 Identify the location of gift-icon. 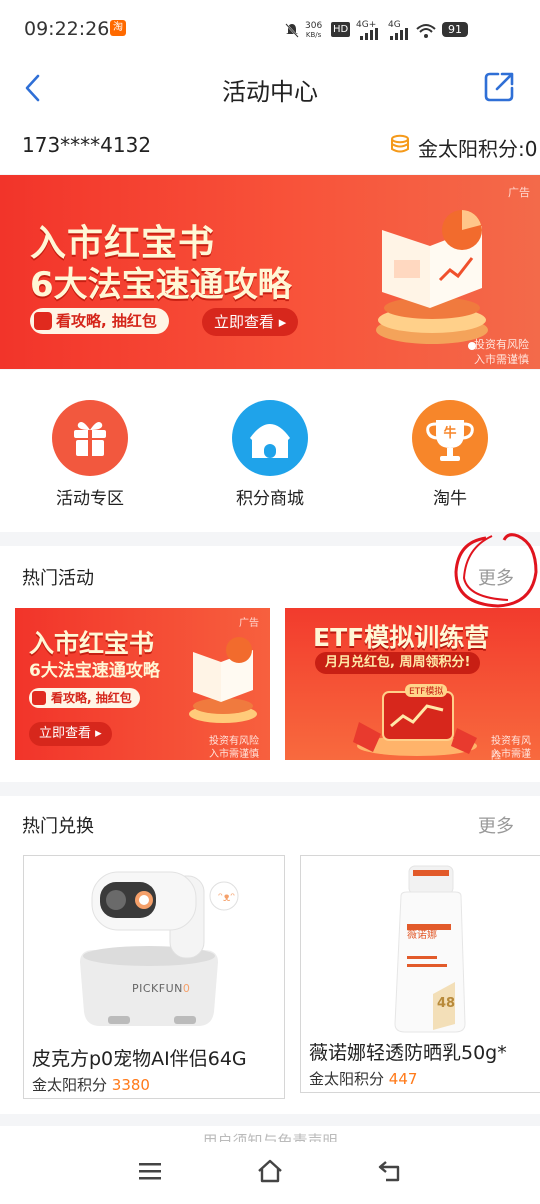
(90, 438).